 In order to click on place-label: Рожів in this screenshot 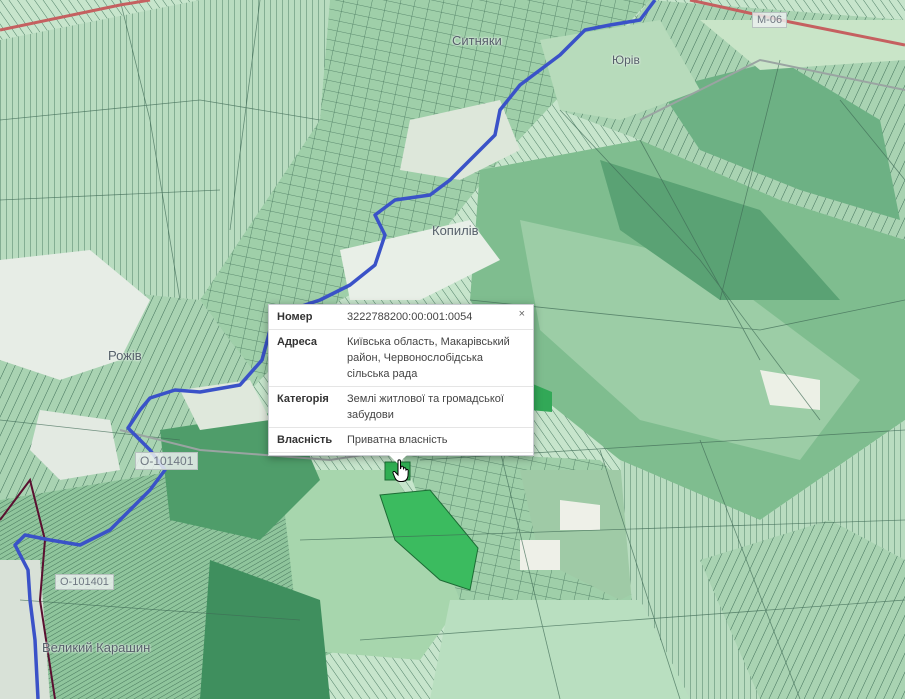, I will do `click(125, 355)`.